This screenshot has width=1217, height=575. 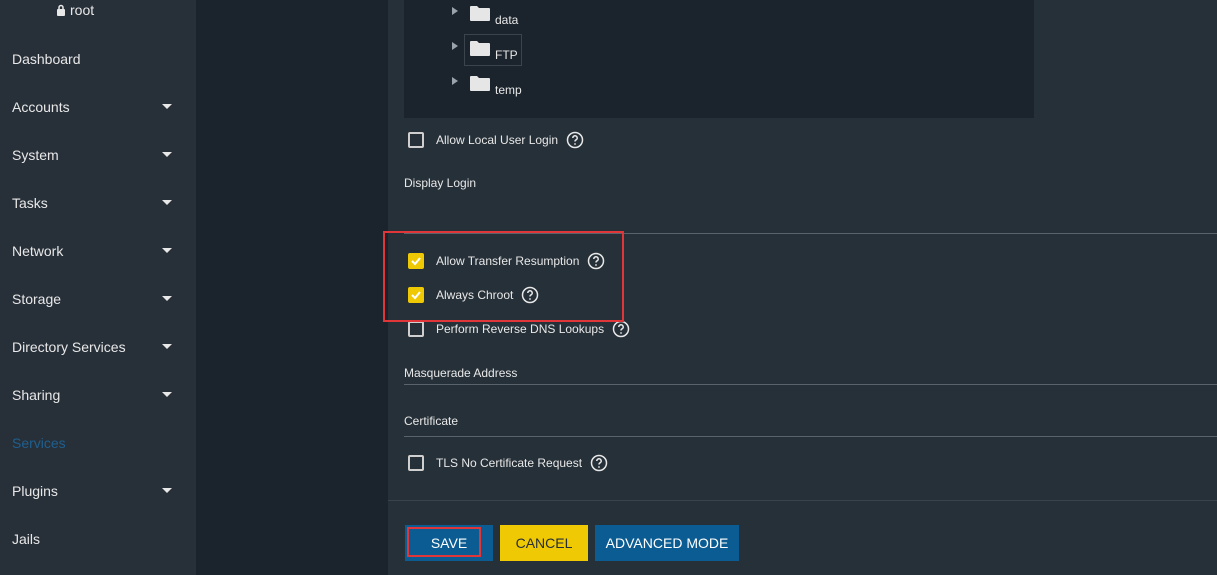 I want to click on sidebar-item-label: Plugins, so click(x=35, y=491).